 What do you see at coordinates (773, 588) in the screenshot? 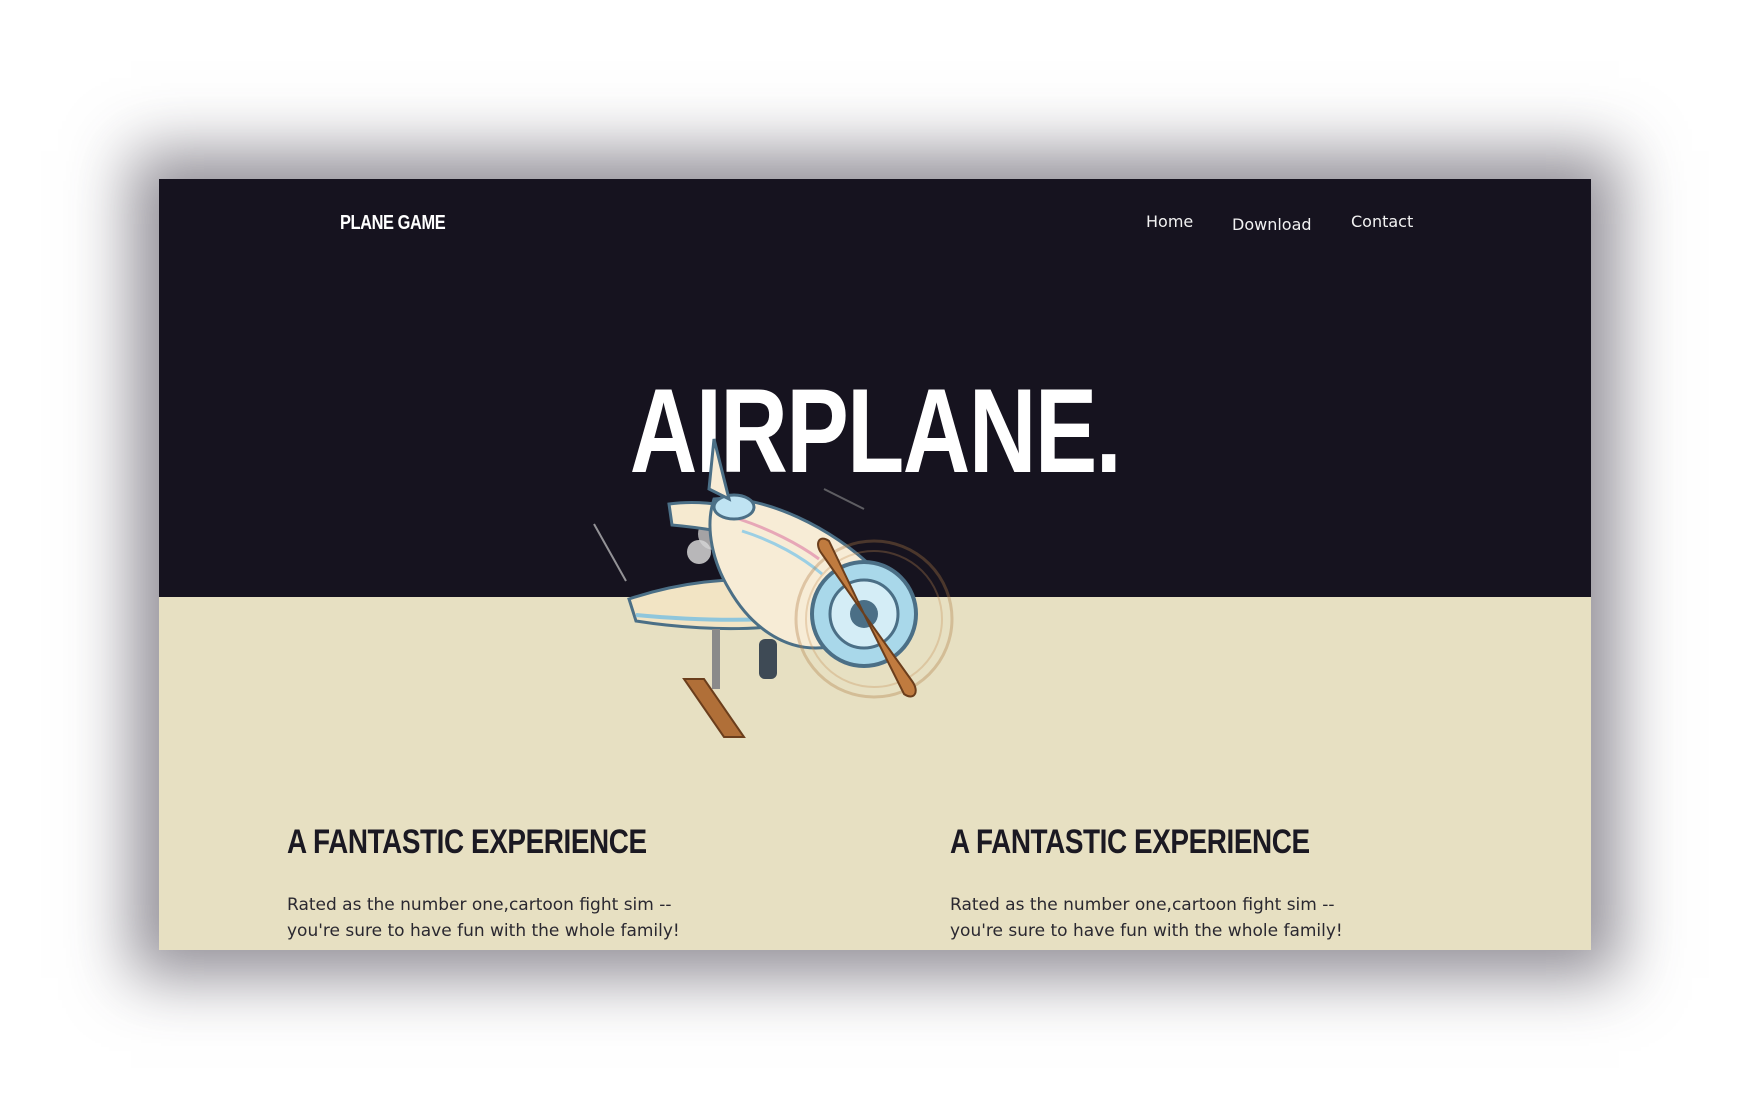
I see `airplane-illustration` at bounding box center [773, 588].